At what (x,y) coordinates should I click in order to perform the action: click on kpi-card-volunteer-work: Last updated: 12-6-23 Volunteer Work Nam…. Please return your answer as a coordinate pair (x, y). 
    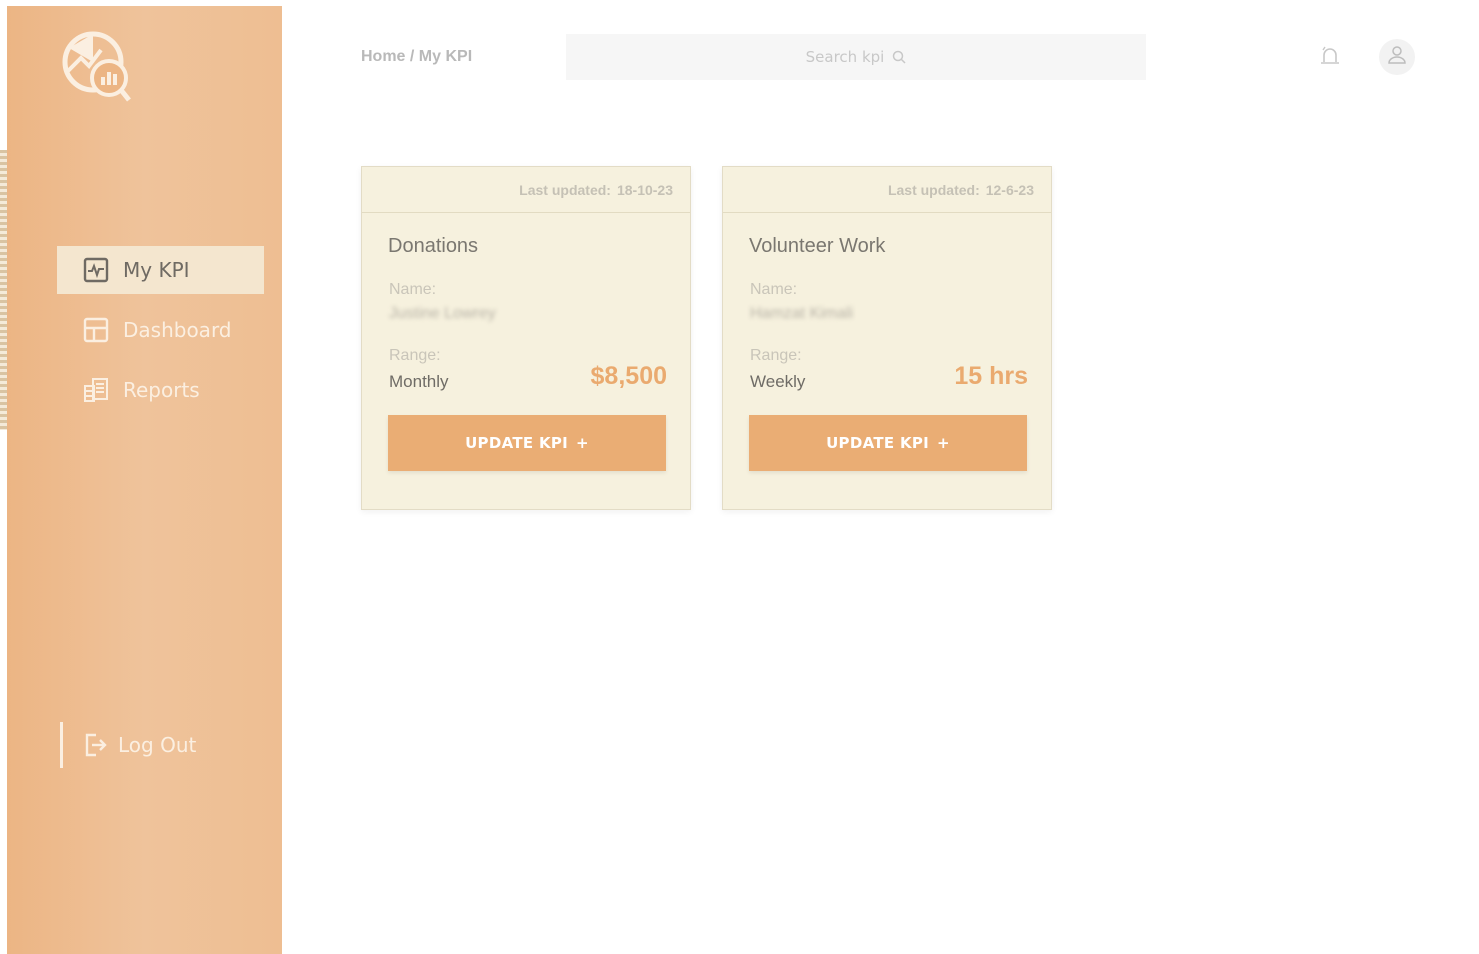
    Looking at the image, I should click on (887, 338).